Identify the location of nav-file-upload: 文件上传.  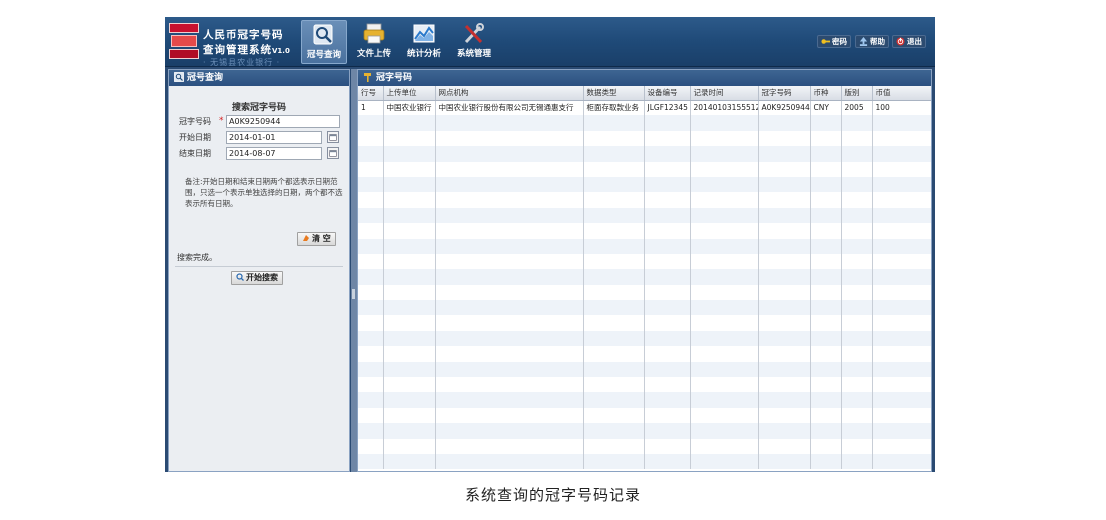
(374, 42).